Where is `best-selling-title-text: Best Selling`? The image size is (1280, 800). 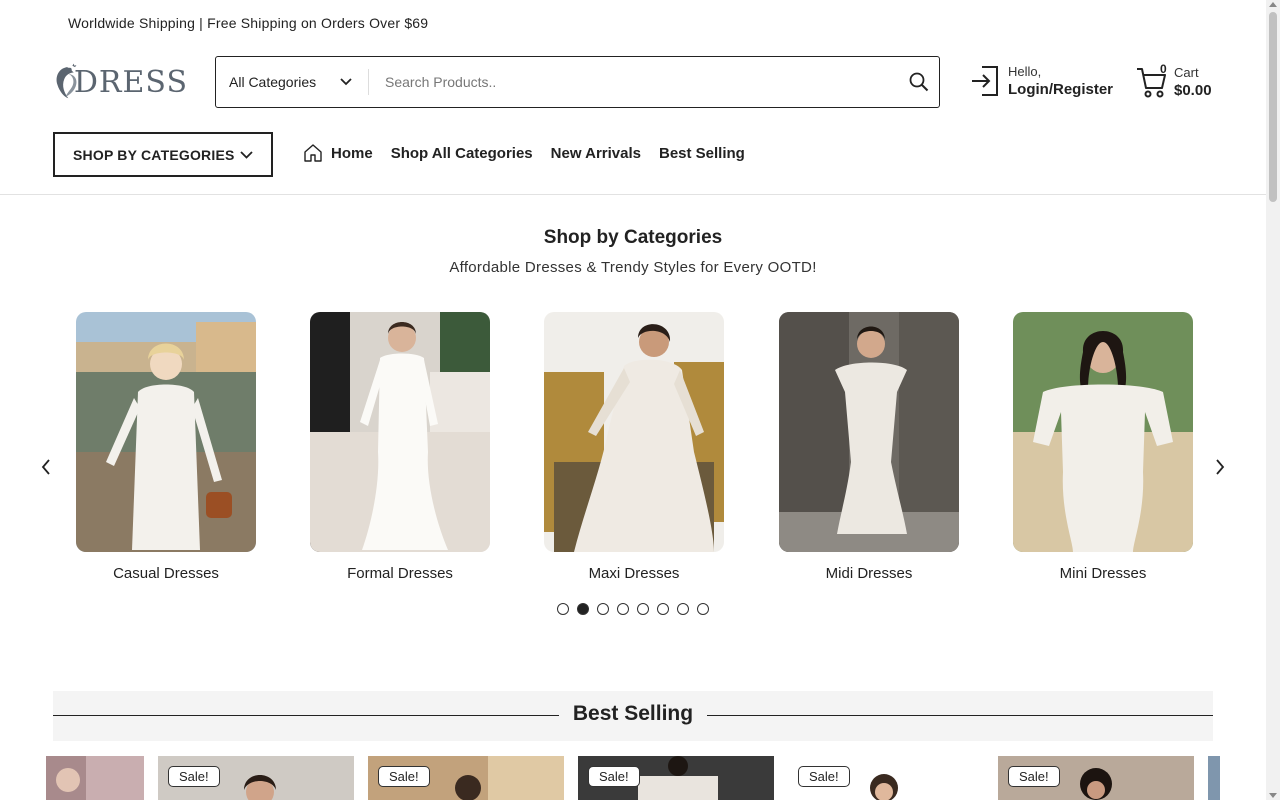 best-selling-title-text: Best Selling is located at coordinates (633, 713).